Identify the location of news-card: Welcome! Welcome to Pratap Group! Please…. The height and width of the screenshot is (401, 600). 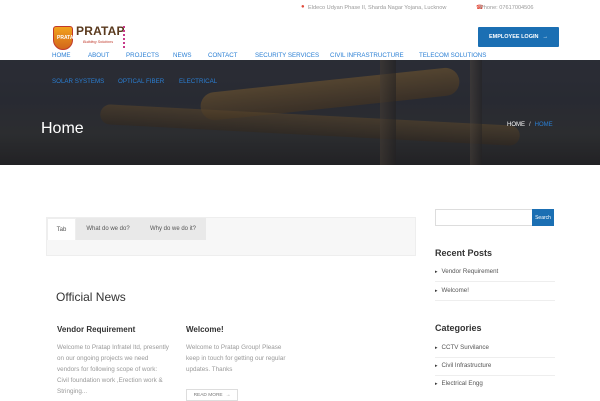
(240, 350).